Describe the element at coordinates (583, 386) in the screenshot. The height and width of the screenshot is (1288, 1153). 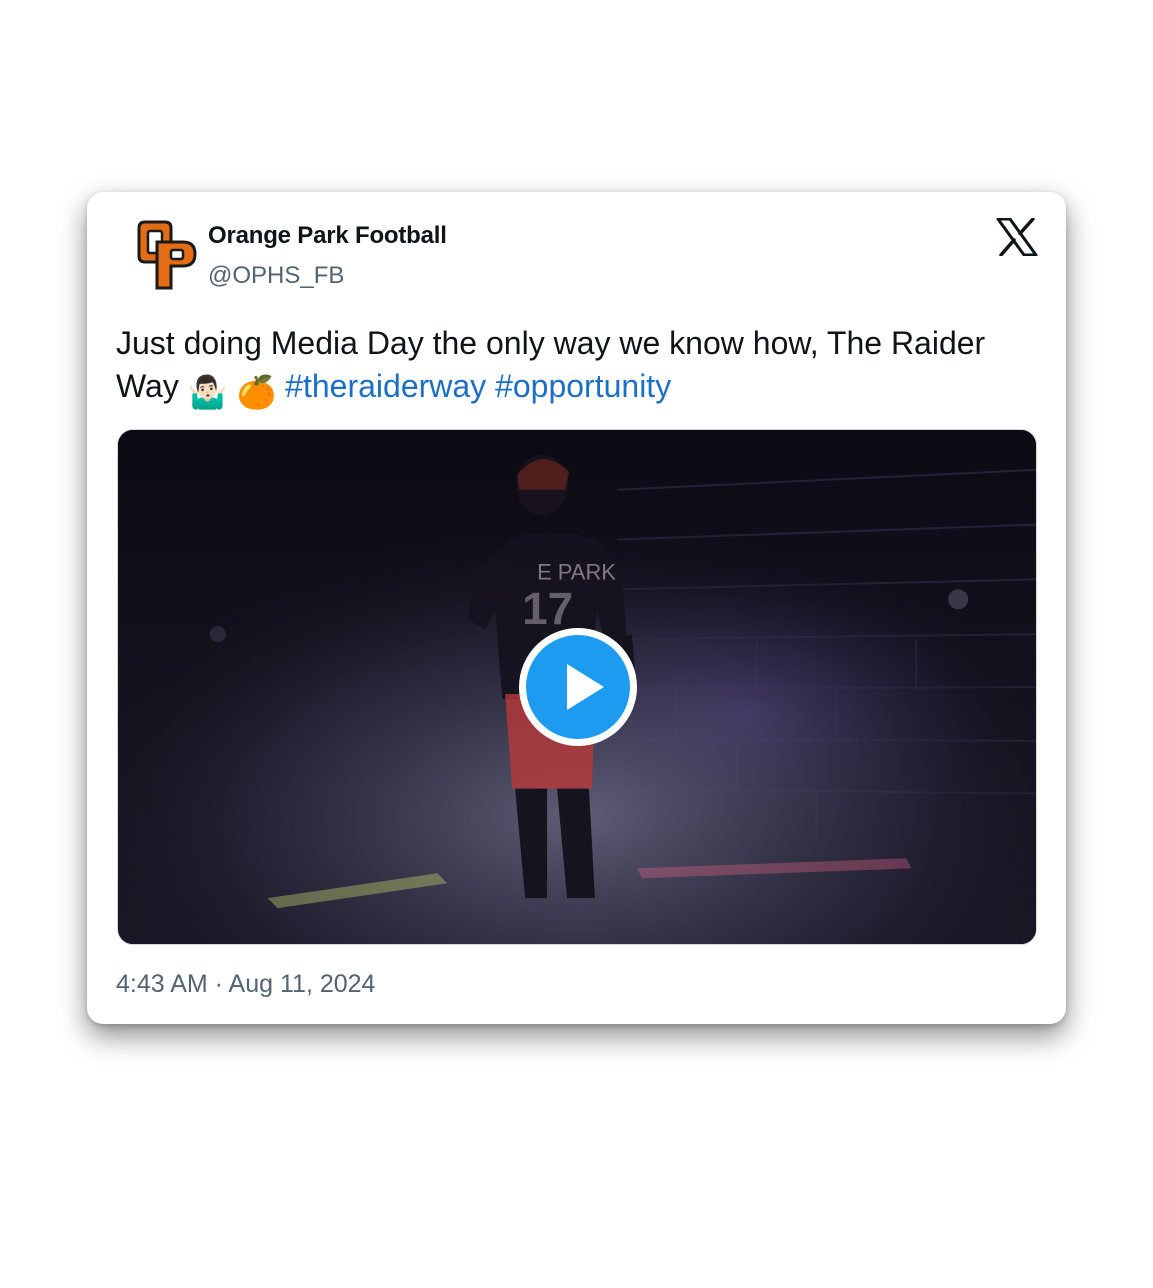
I see `hashtag-opportunity: #opportunity` at that location.